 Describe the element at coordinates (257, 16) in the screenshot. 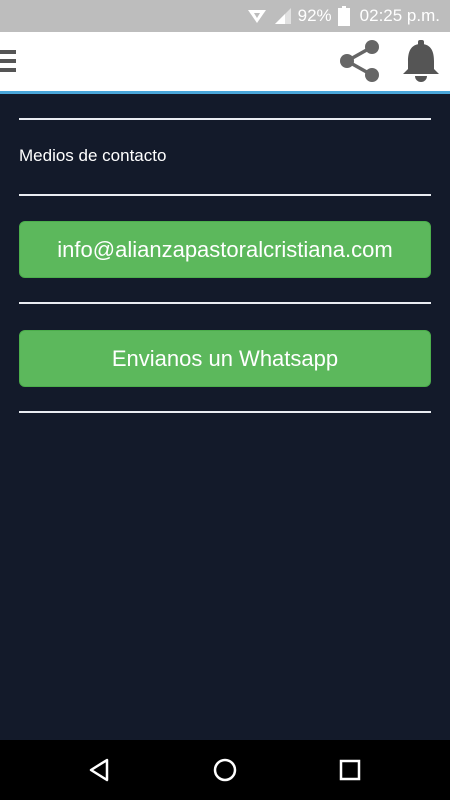

I see `data-saver-icon` at that location.